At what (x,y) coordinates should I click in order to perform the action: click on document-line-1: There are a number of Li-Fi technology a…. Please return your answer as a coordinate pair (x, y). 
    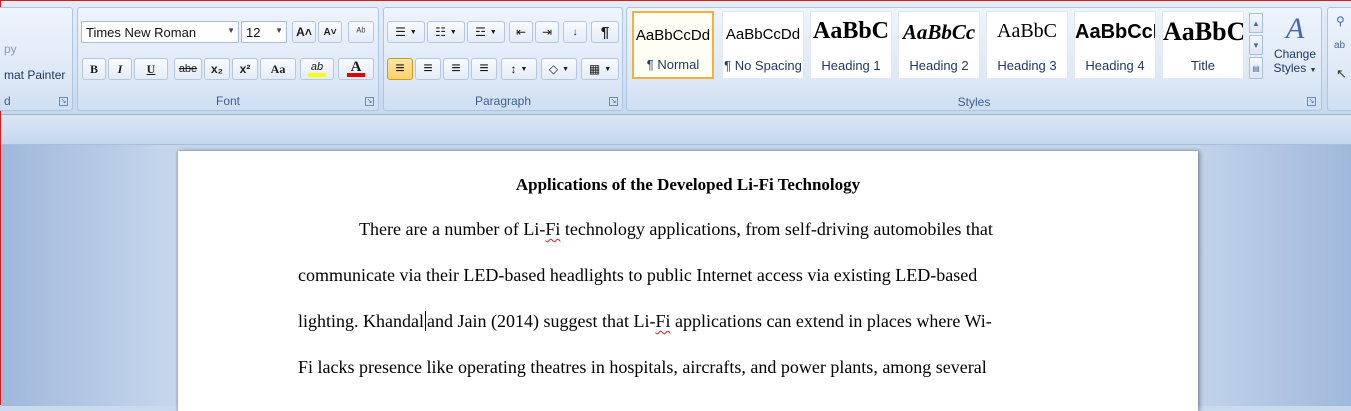
    Looking at the image, I should click on (676, 229).